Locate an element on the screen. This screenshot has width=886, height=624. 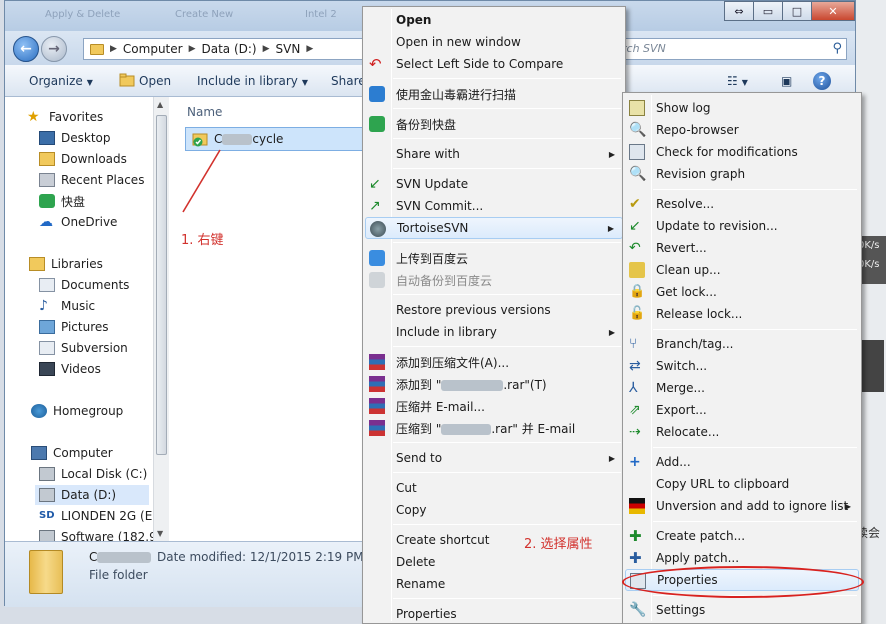
menu-item-settings: 🔧 Settings is located at coordinates (742, 610).